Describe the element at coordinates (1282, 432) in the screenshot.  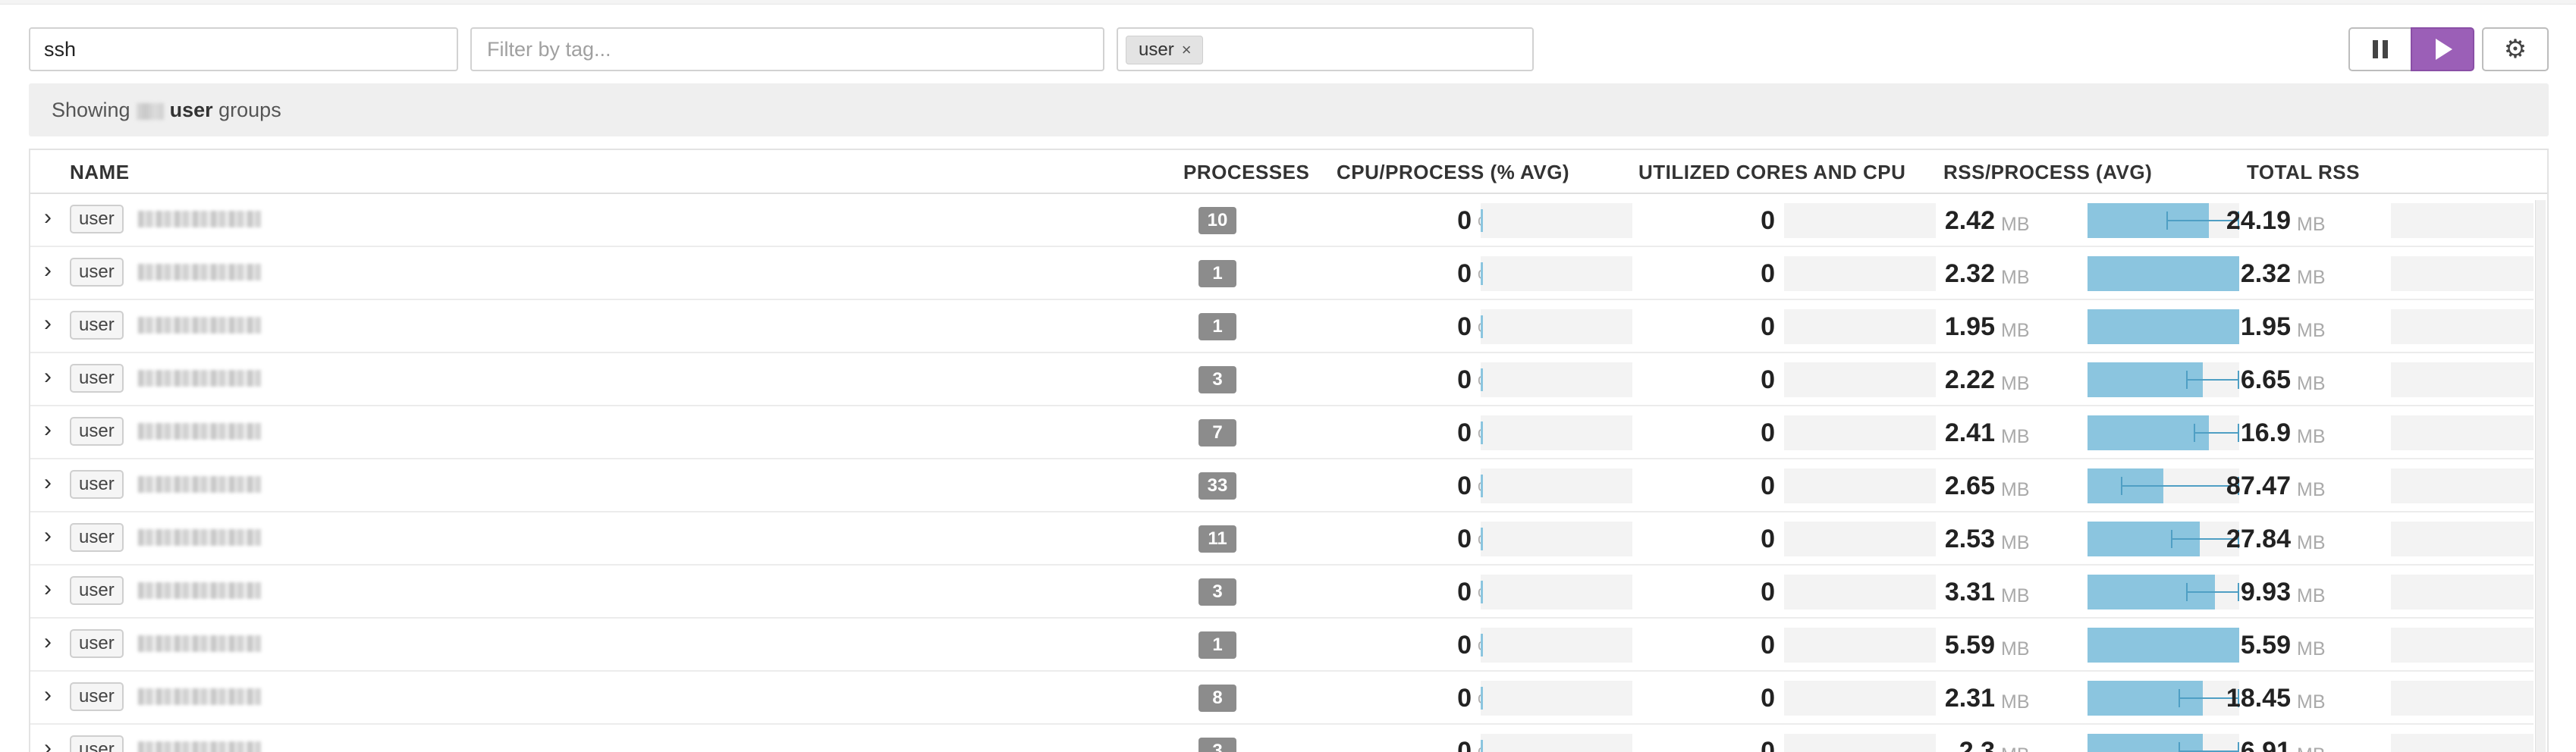
I see `table-row: ›user70%02.41MB16.9MB` at that location.